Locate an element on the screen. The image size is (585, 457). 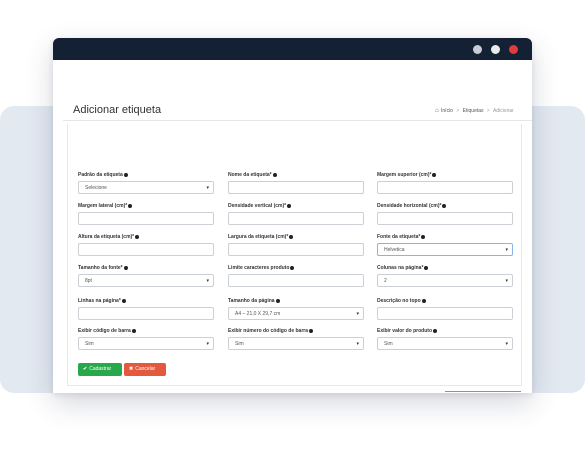
field-label: Densidade vertical (cm)* is located at coordinates (297, 206).